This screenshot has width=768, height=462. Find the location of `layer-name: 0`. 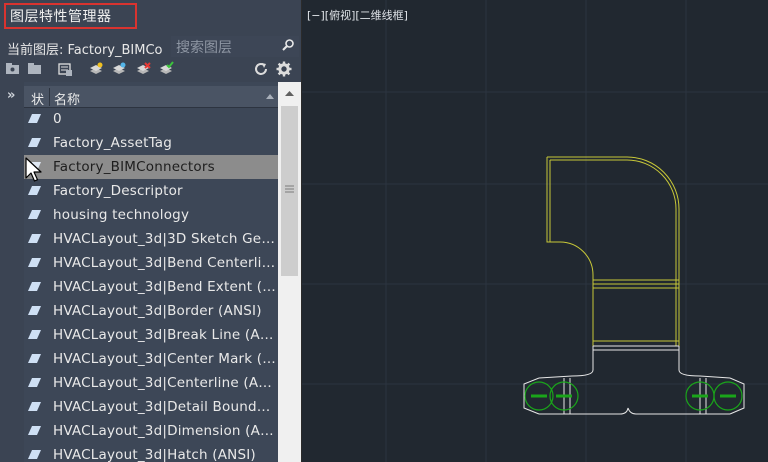

layer-name: 0 is located at coordinates (57, 119).